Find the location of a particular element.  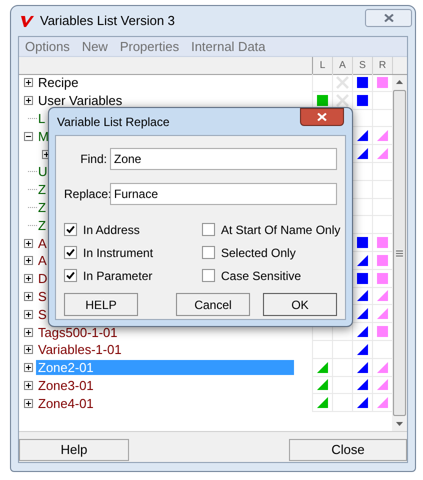

input-field: Furnace is located at coordinates (223, 194).